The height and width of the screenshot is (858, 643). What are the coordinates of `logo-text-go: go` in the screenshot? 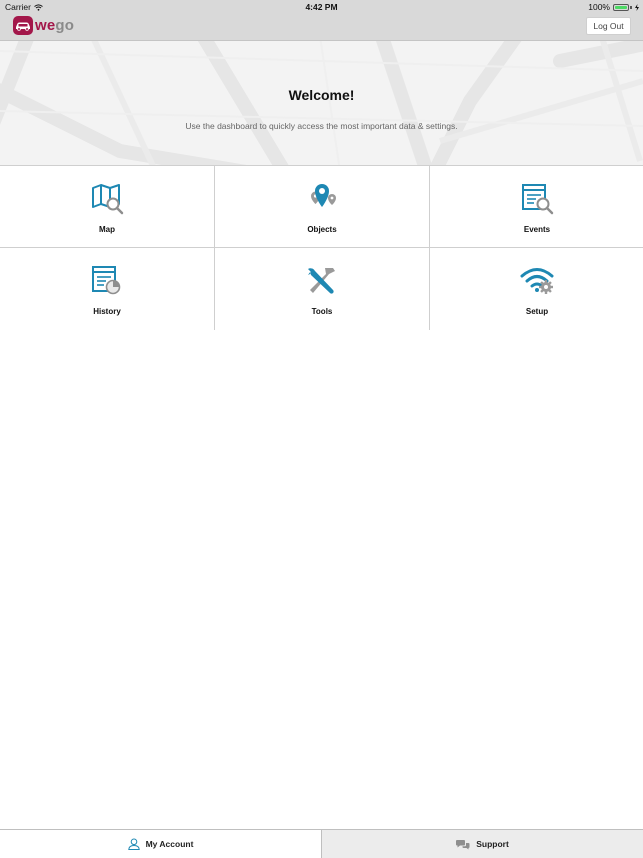 It's located at (65, 25).